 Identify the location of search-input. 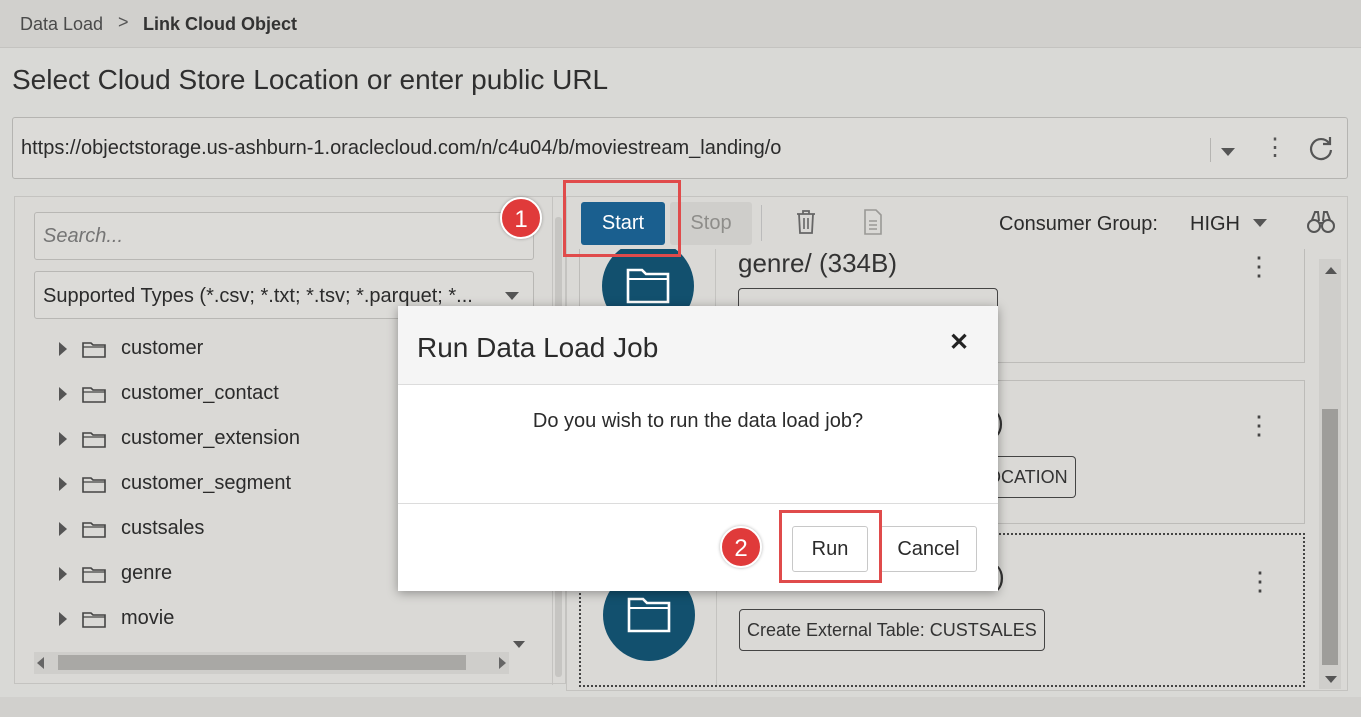
(283, 236).